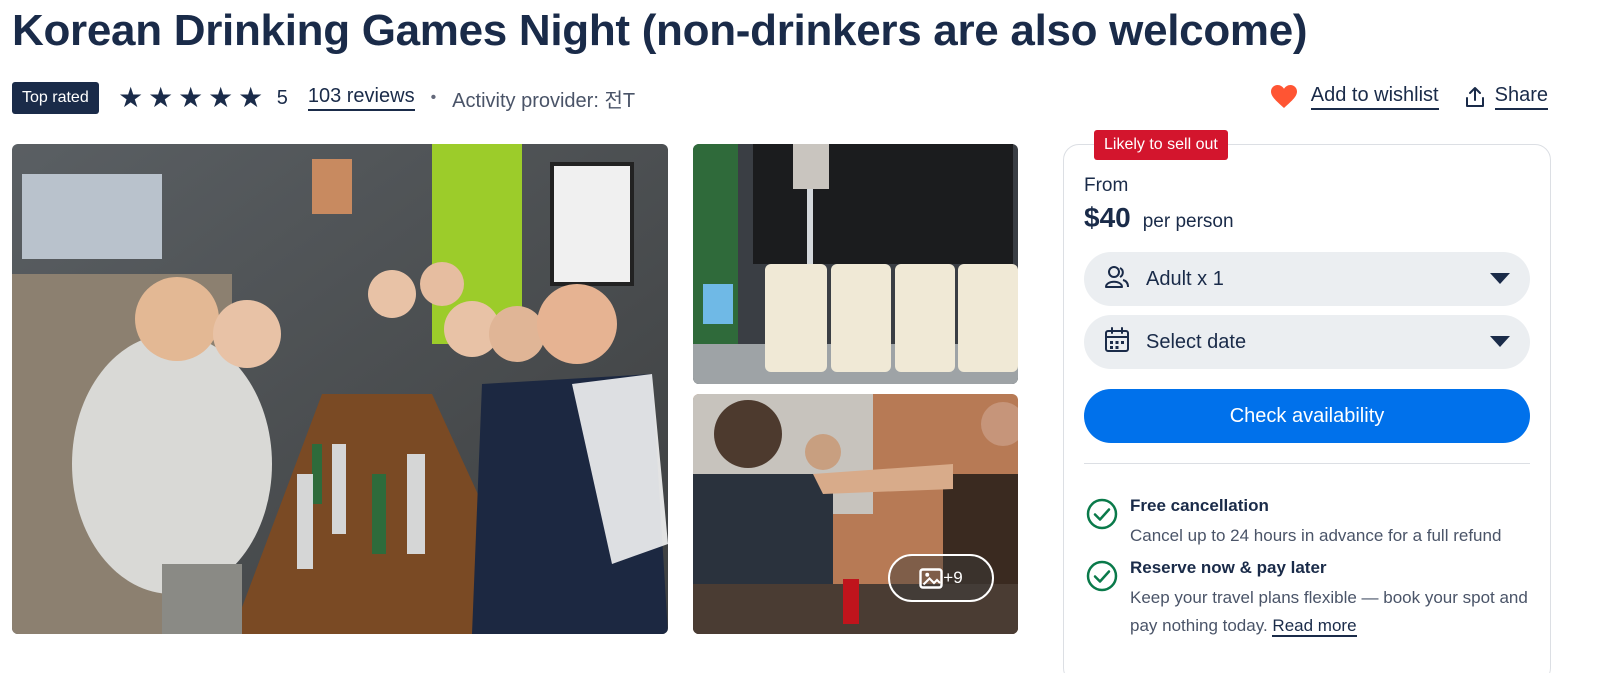  What do you see at coordinates (282, 97) in the screenshot?
I see `rating-value: 5` at bounding box center [282, 97].